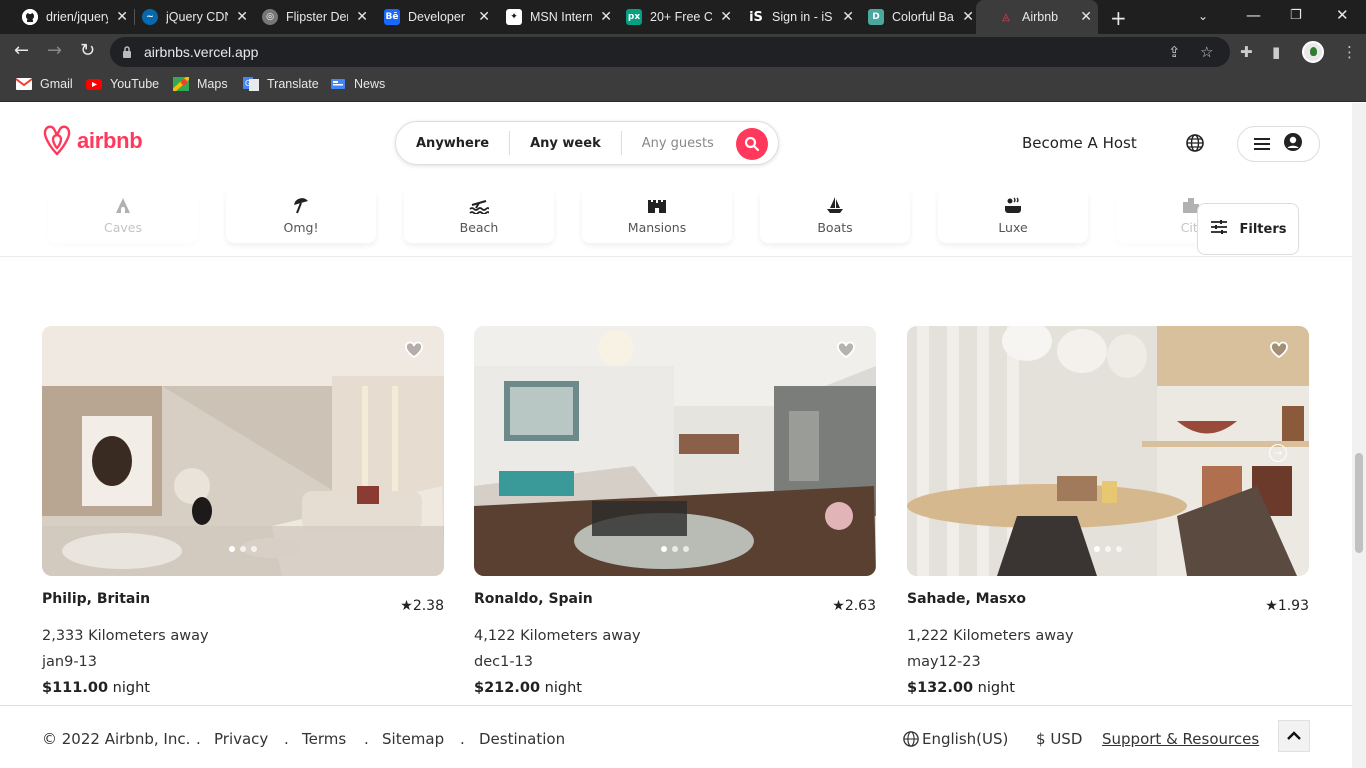 Image resolution: width=1366 pixels, height=768 pixels. I want to click on currency-selector: $ USD, so click(1059, 739).